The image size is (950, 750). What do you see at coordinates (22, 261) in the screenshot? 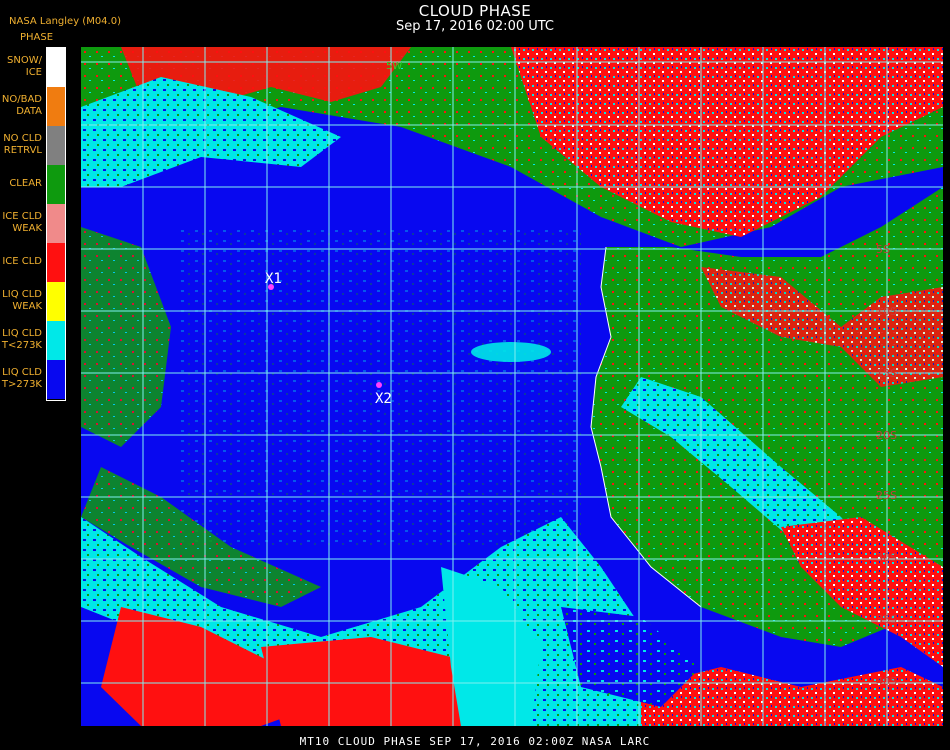
I see `legend-label: ICE CLD` at bounding box center [22, 261].